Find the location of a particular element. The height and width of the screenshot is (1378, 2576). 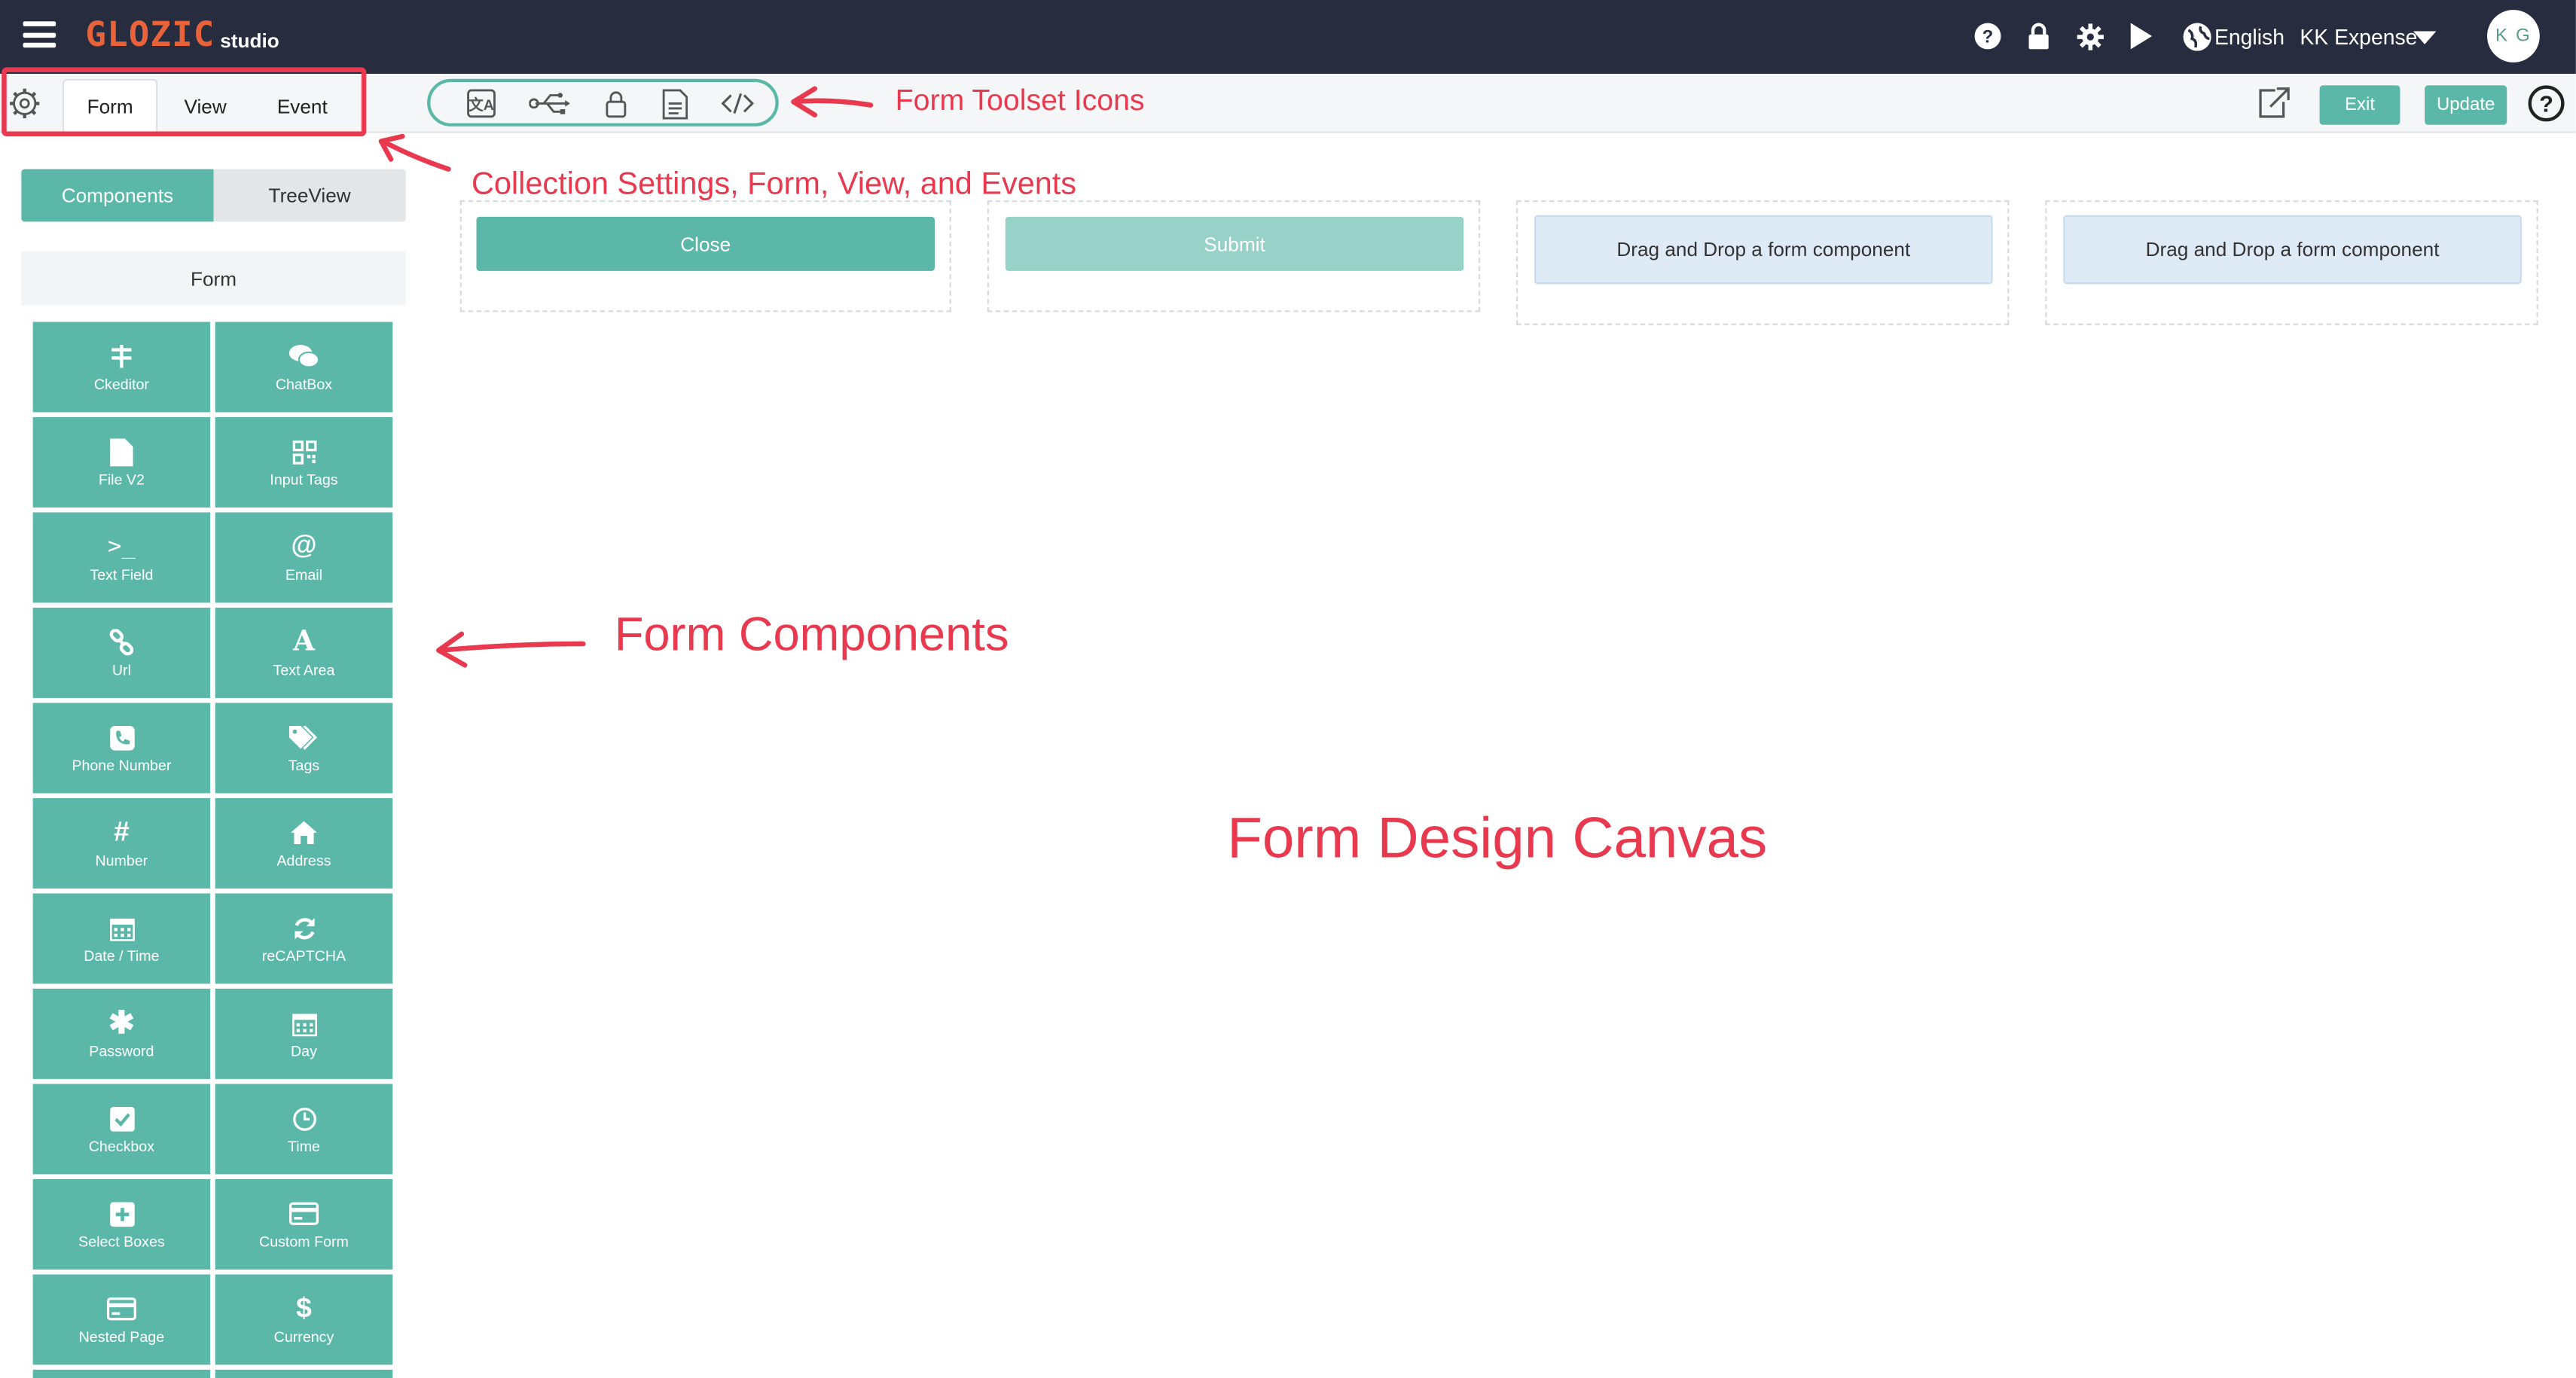

annotation-toolset: Form Toolset Icons is located at coordinates (1020, 100).